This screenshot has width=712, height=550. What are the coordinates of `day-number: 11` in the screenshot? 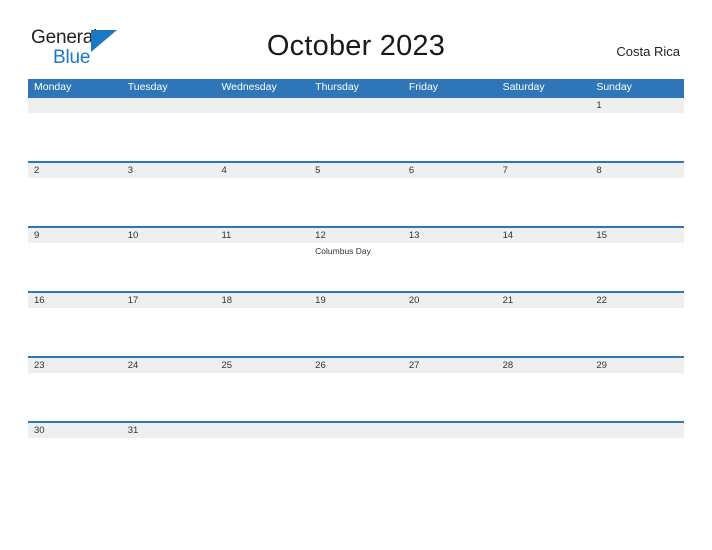 It's located at (262, 235).